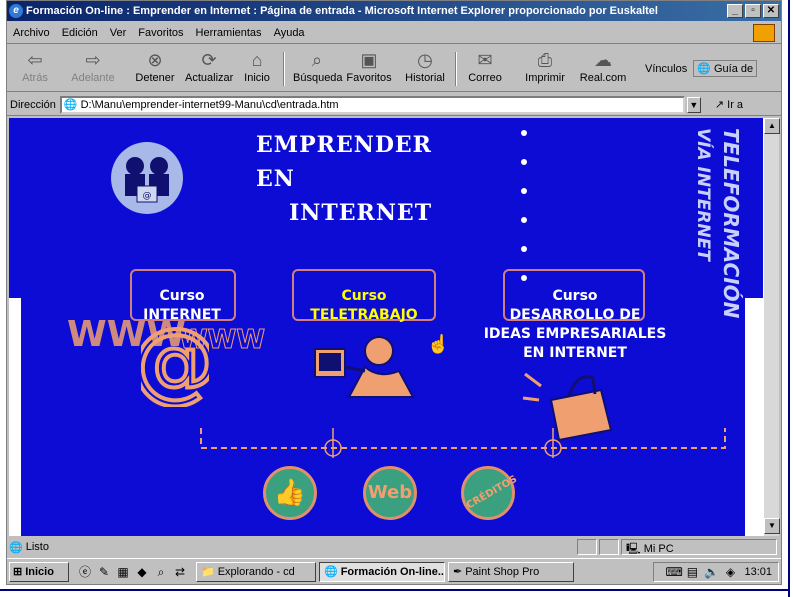 The image size is (793, 597). Describe the element at coordinates (18, 572) in the screenshot. I see `windows-flag-icon: ⊞` at that location.